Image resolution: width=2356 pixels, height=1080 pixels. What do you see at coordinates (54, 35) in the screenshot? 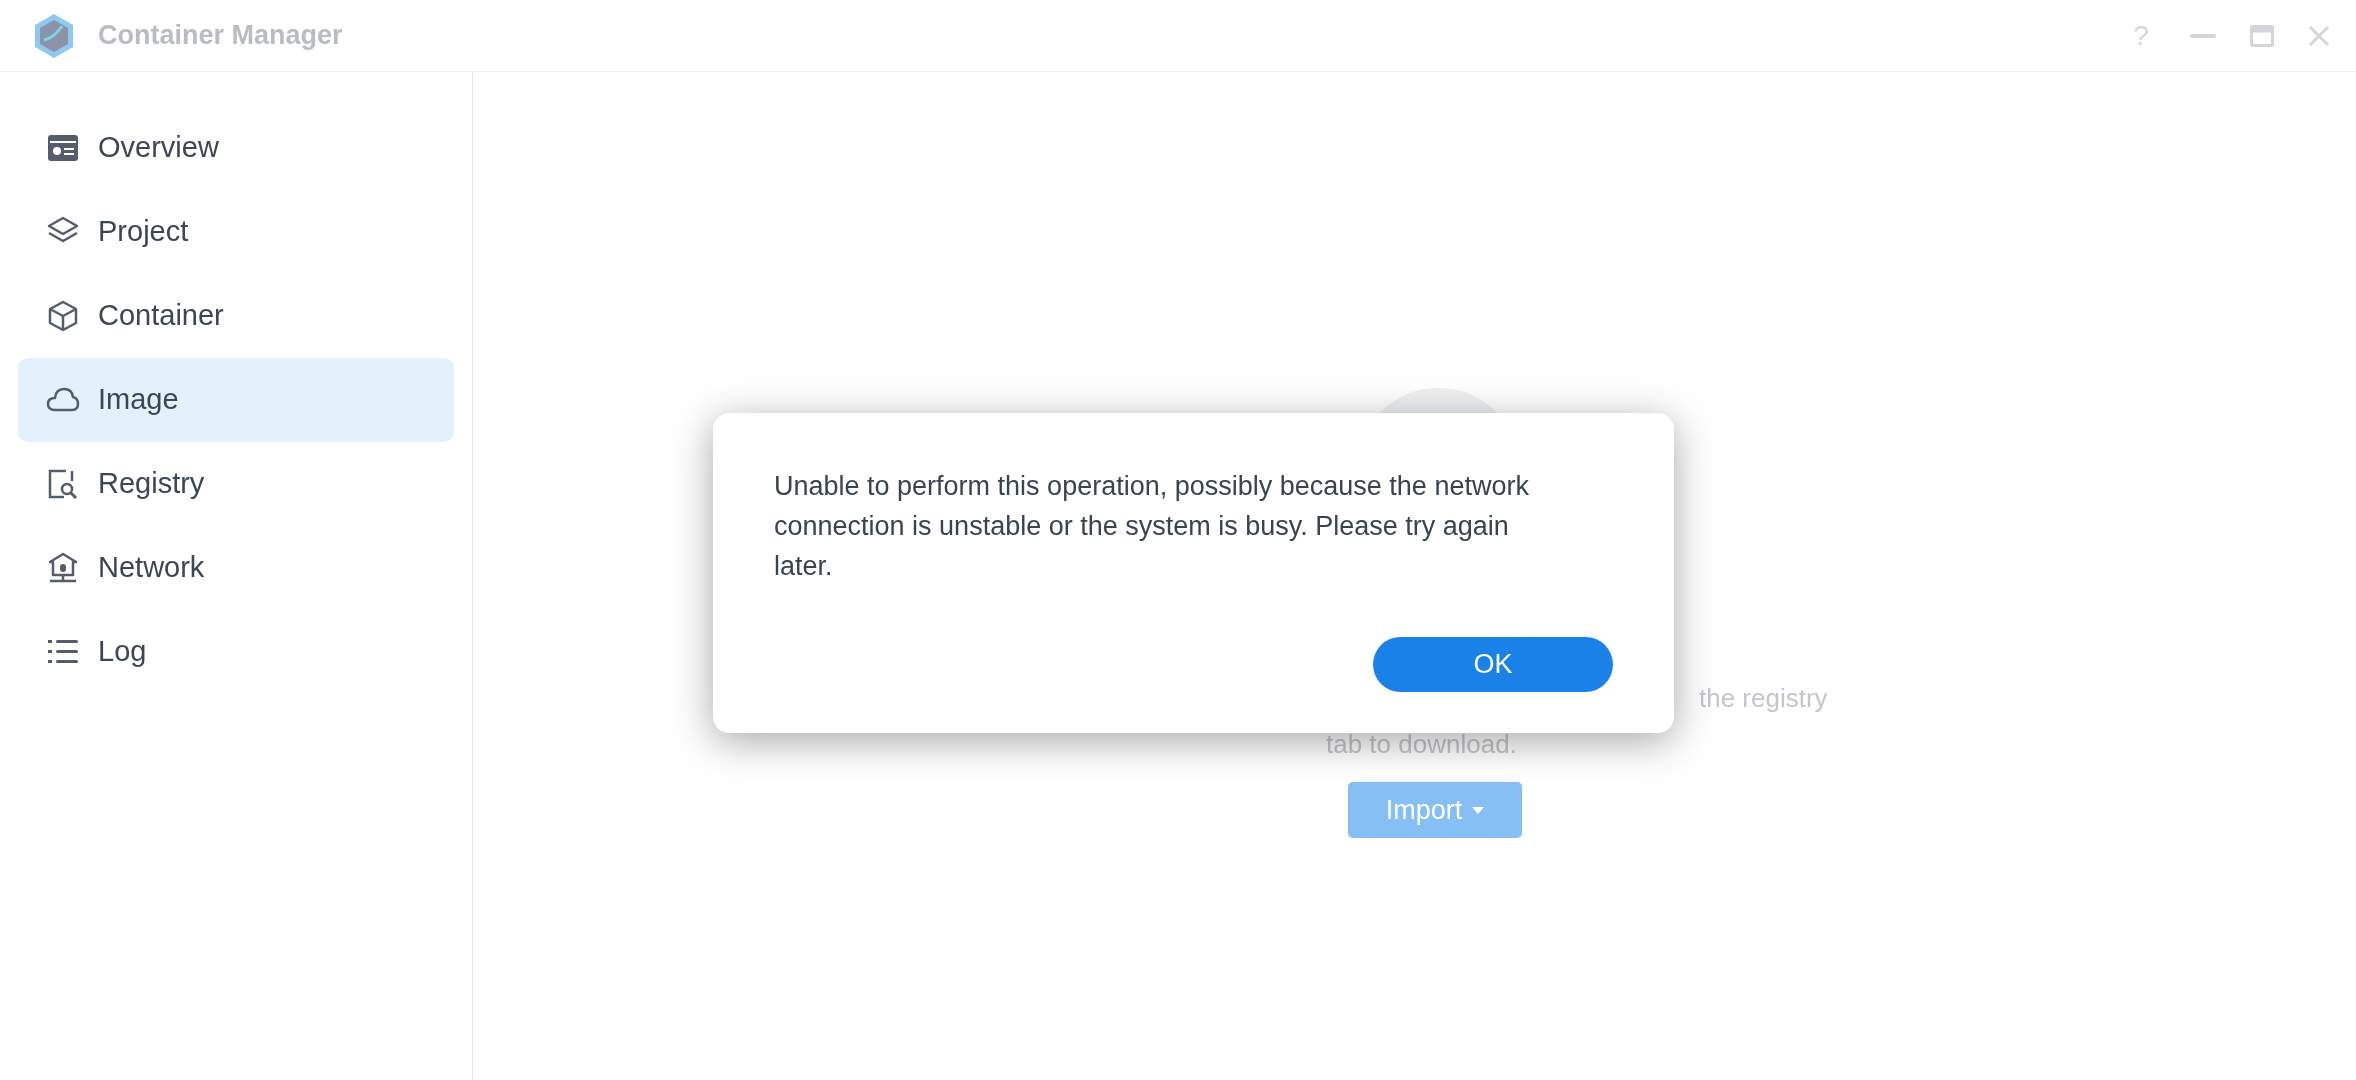
I see `app-logo-icon` at bounding box center [54, 35].